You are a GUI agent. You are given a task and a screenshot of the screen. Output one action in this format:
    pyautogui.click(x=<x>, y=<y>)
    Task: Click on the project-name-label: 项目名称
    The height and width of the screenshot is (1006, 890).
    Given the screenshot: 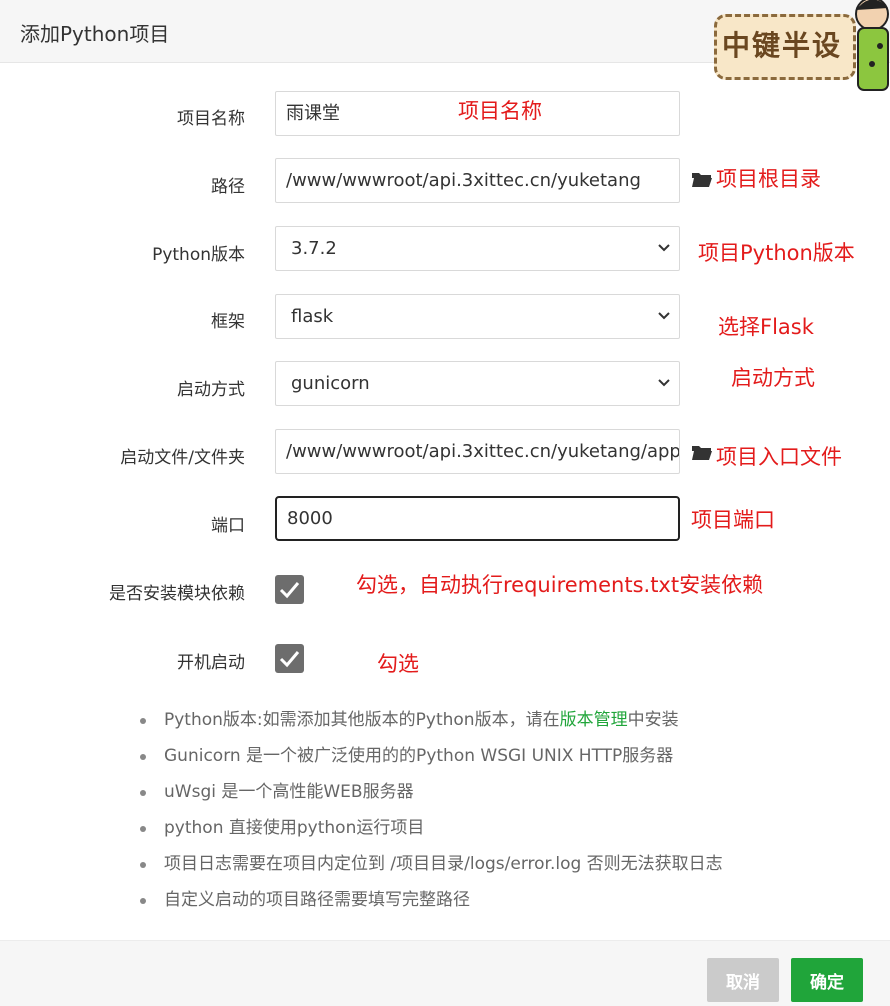 What is the action you would take?
    pyautogui.click(x=211, y=119)
    